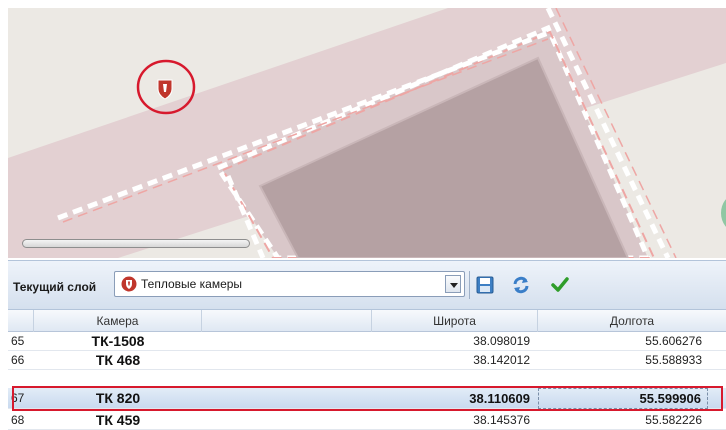 Image resolution: width=726 pixels, height=430 pixels. I want to click on layer-toolbar: Текущий слой Тепловые камеры, so click(367, 285).